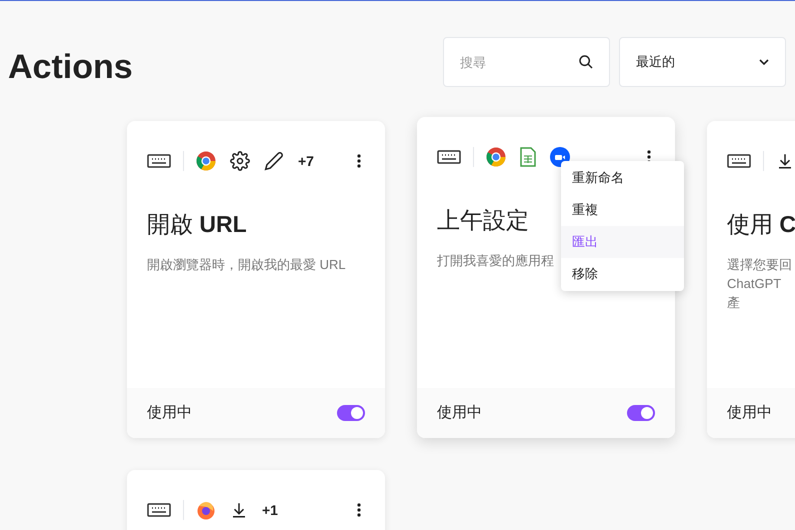 This screenshot has height=530, width=795. What do you see at coordinates (247, 265) in the screenshot?
I see `card-description: 開啟瀏覽器時，開啟我的最愛 URL` at bounding box center [247, 265].